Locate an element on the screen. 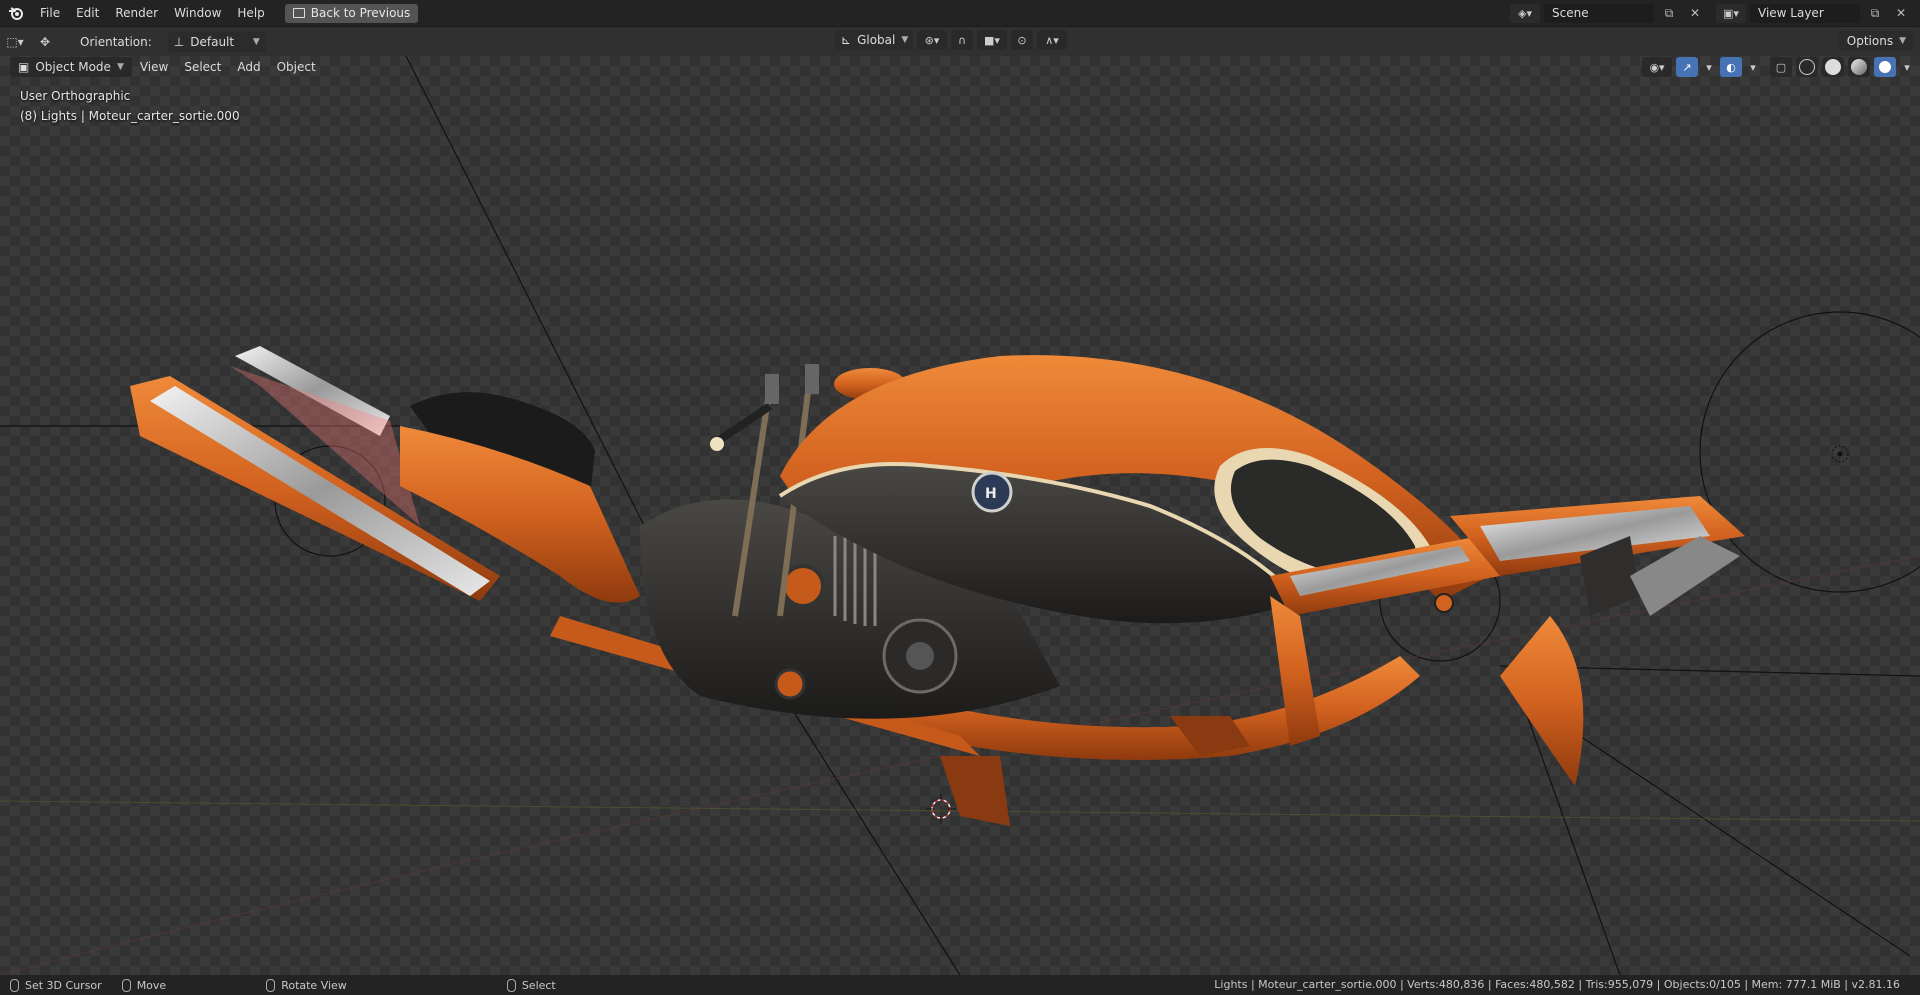  status-middle-action: Move is located at coordinates (144, 985).